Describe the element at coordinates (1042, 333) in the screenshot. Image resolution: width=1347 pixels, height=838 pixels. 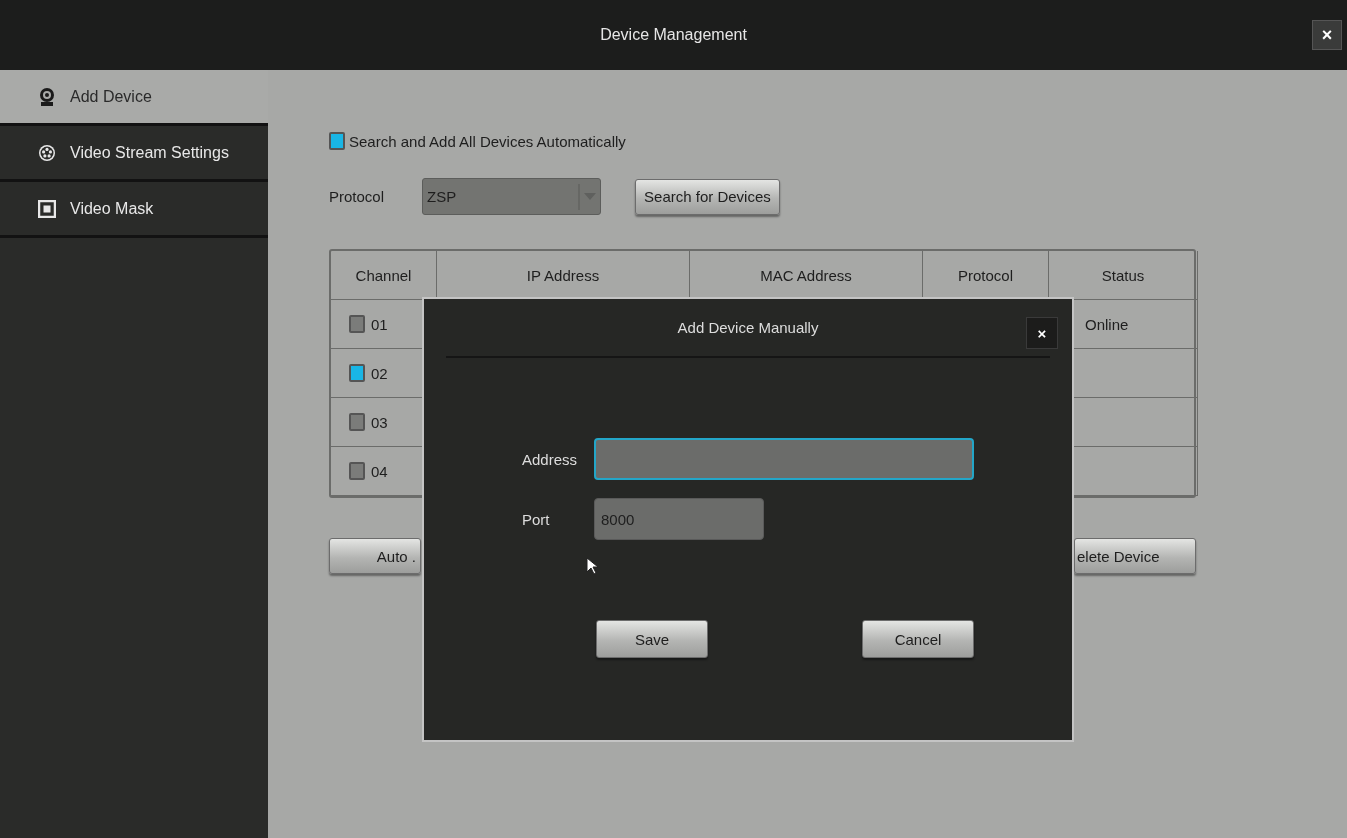
I see `dialog-close-button: ×` at that location.